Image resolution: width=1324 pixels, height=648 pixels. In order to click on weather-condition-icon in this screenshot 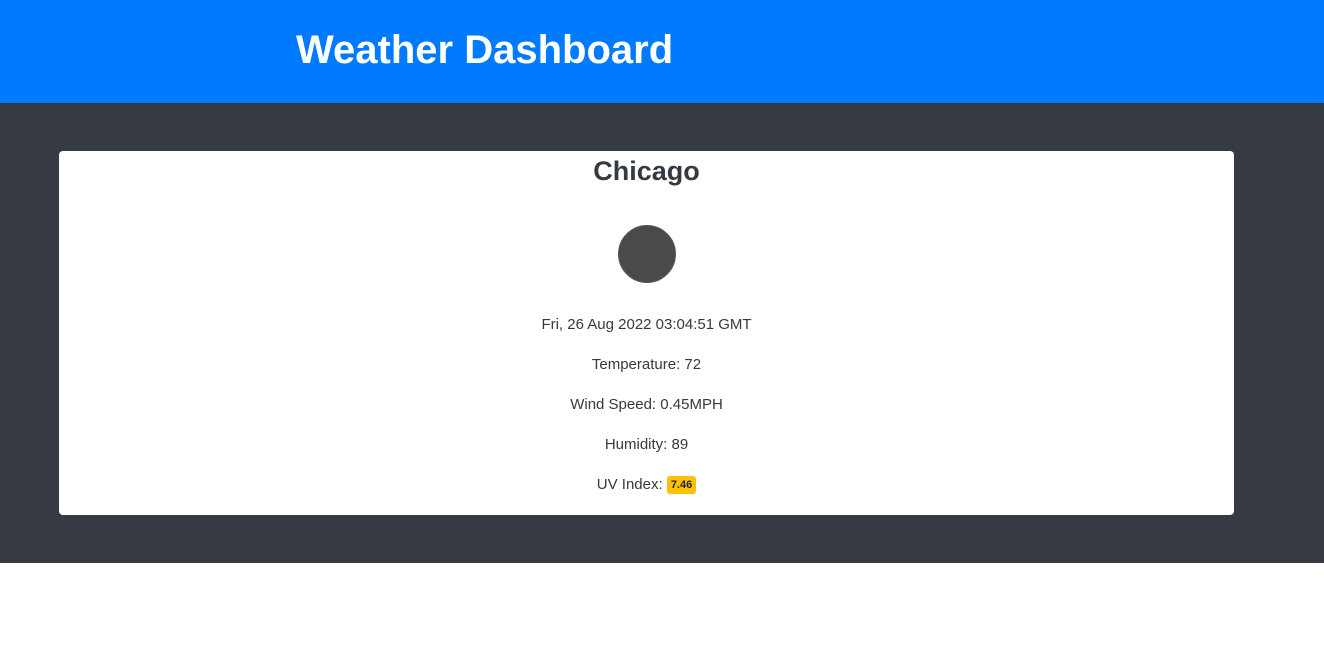, I will do `click(646, 254)`.